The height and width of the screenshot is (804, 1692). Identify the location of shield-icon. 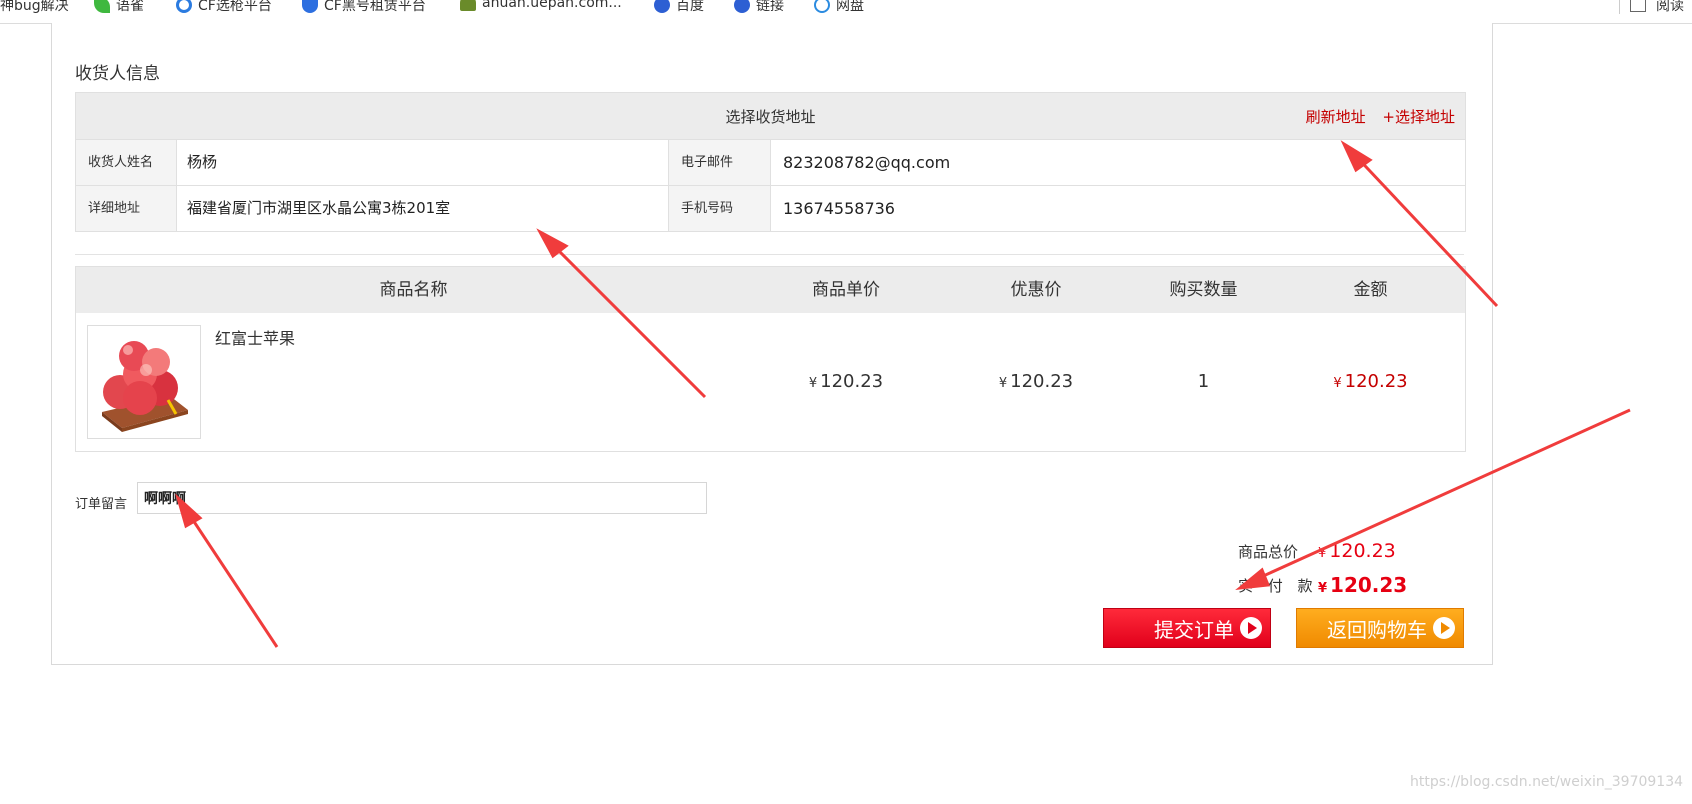
(310, 6).